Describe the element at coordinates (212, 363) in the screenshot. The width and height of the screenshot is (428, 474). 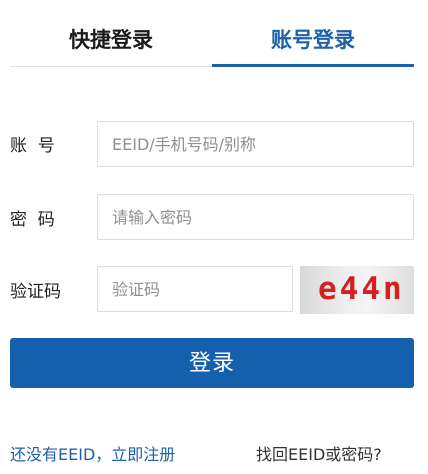
I see `login-button: 登录` at that location.